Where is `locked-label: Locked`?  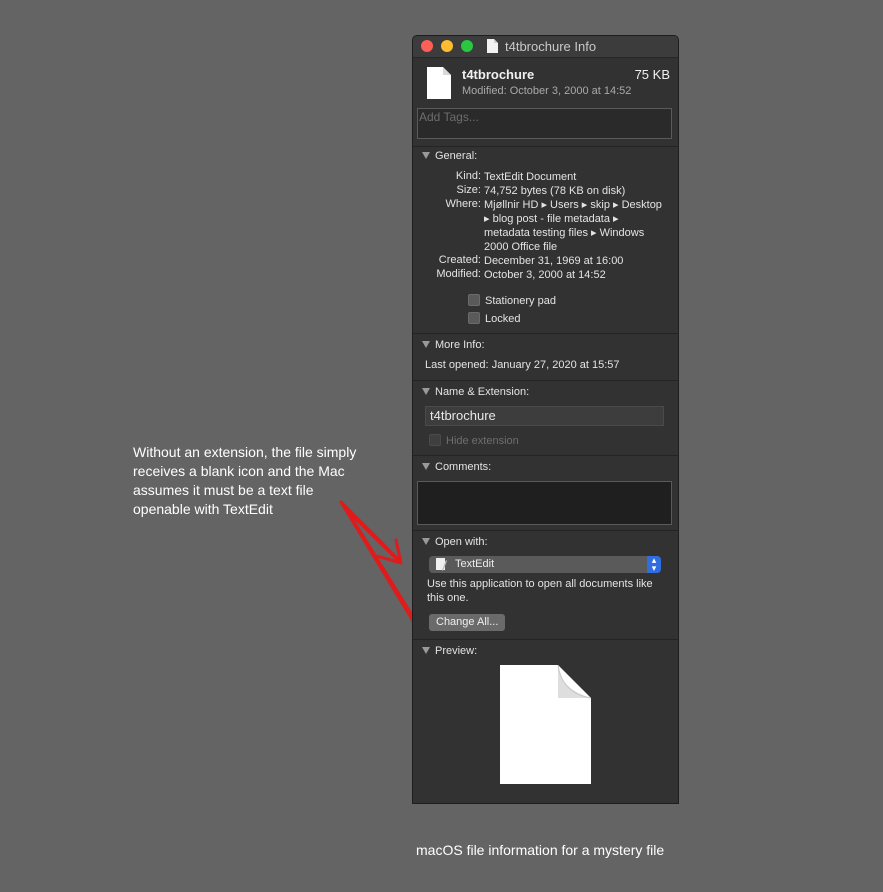 locked-label: Locked is located at coordinates (503, 319).